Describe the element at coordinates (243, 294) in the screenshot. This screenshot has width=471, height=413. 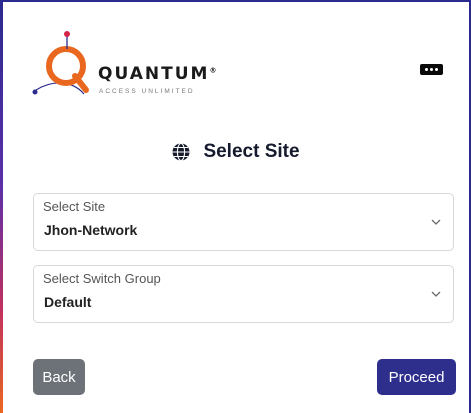
I see `select-switch-group-dropdown: Select Switch Group Default` at that location.